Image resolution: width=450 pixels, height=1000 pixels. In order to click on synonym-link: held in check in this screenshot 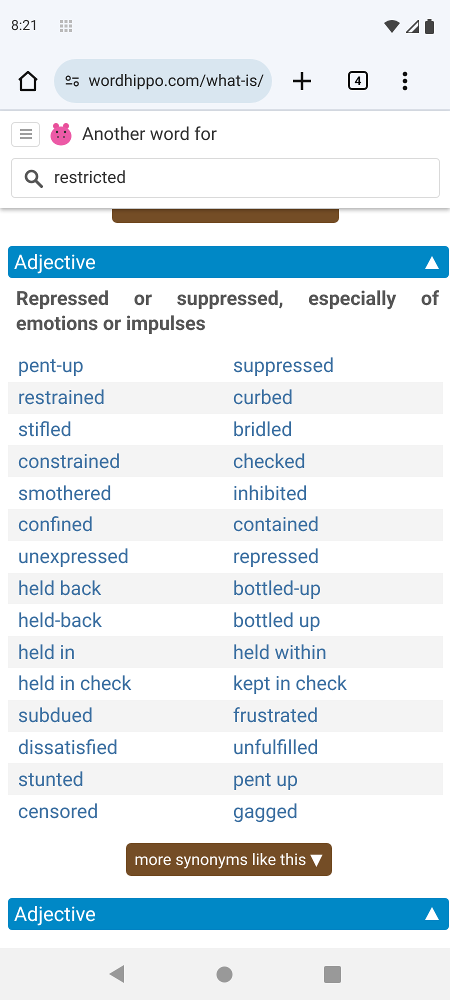, I will do `click(125, 684)`.